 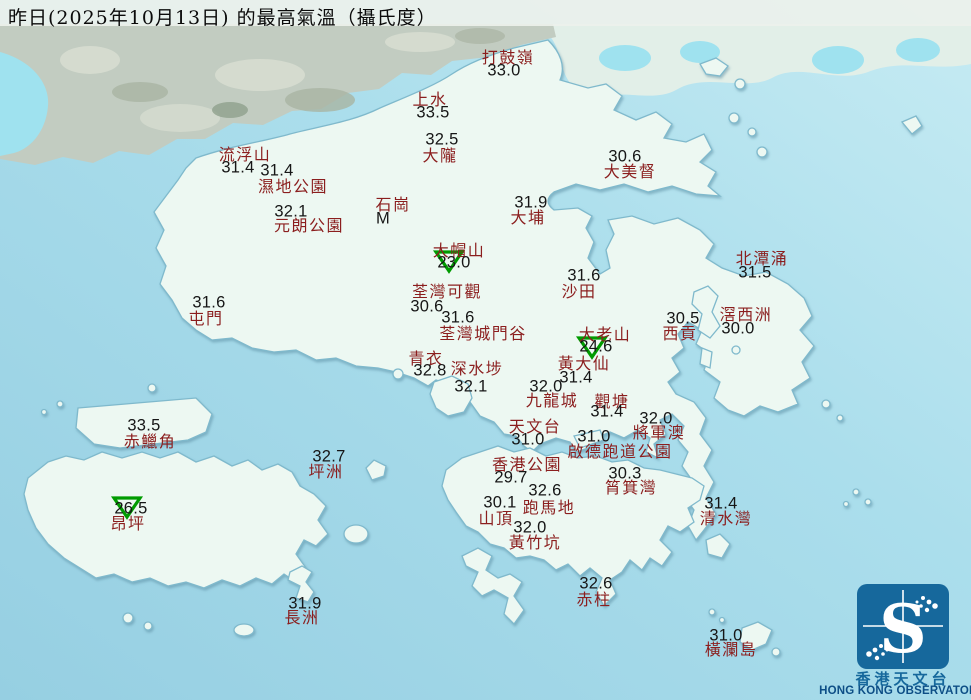 I want to click on station-value: 30.1, so click(x=500, y=502).